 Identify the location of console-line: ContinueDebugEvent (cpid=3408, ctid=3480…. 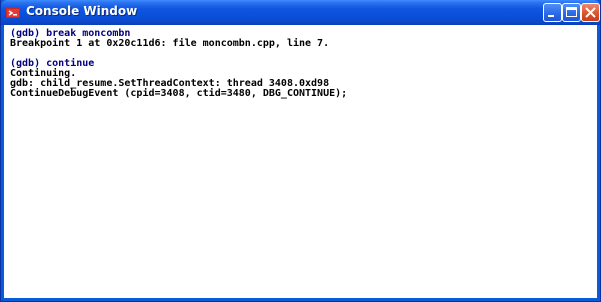
(179, 93).